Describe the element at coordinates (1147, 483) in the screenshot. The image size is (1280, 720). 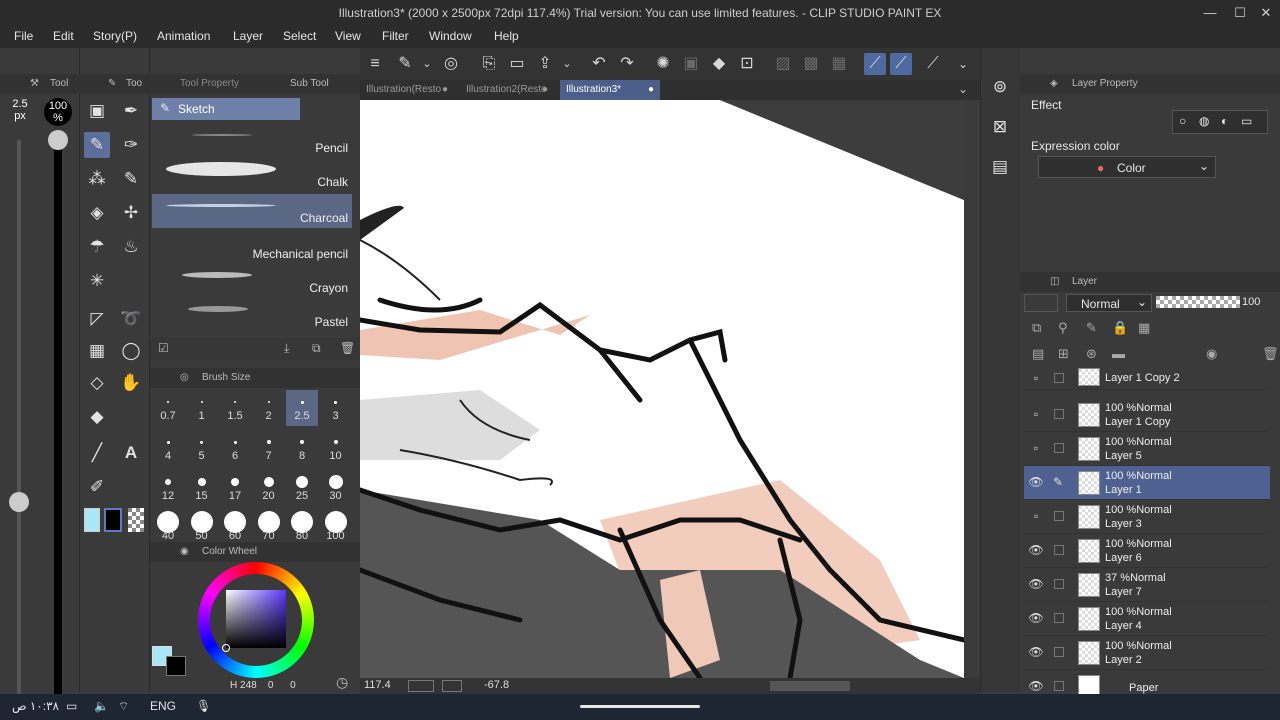
I see `layer-row: 👁 ✎ 100 %Normal Layer 1` at that location.